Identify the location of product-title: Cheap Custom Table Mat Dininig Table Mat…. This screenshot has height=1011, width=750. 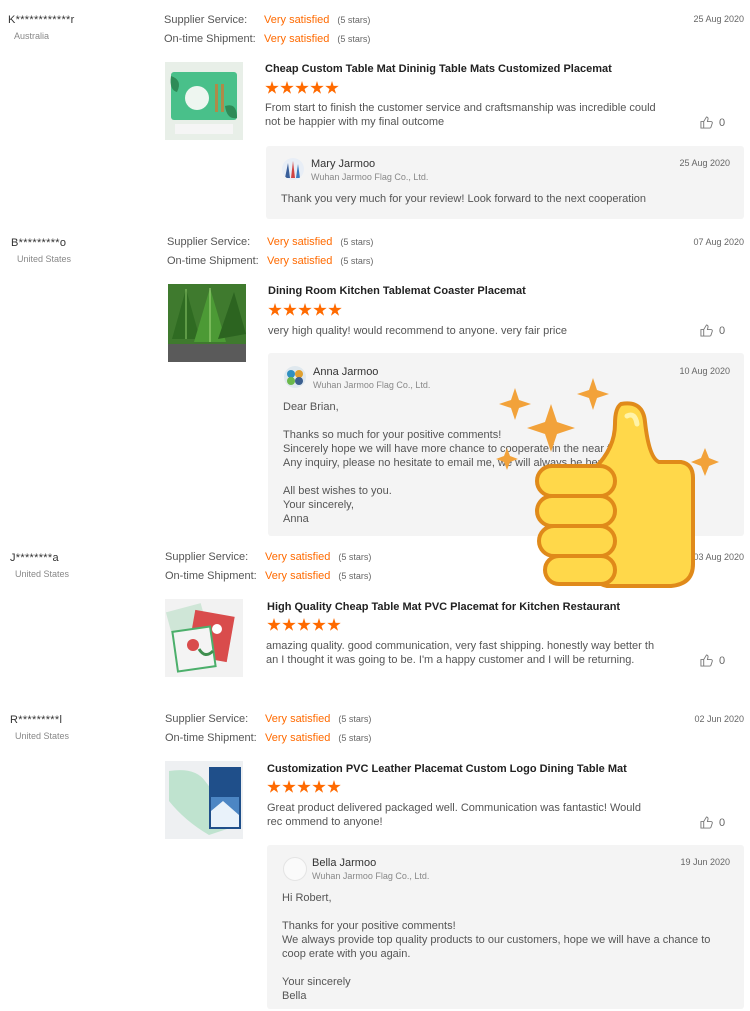
(438, 69).